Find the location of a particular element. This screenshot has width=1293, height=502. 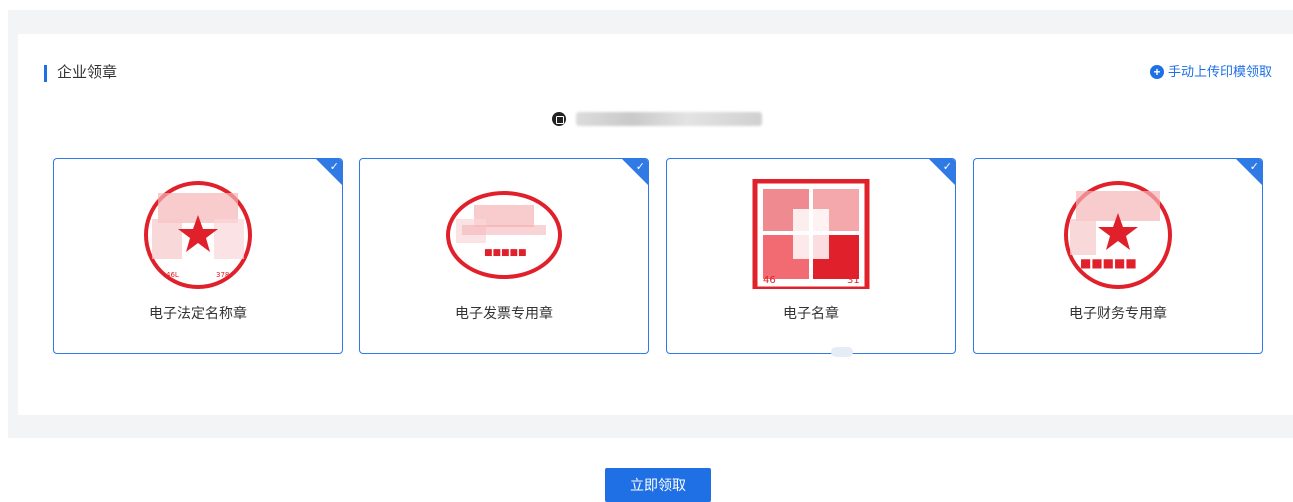

claim-now-button: 立即领取 is located at coordinates (658, 485).